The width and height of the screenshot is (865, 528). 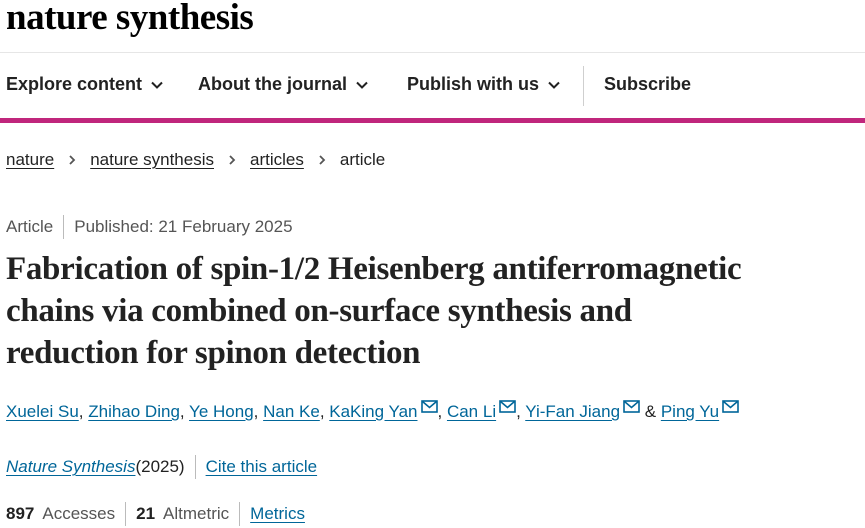 I want to click on breadcrumb-current: article, so click(x=362, y=159).